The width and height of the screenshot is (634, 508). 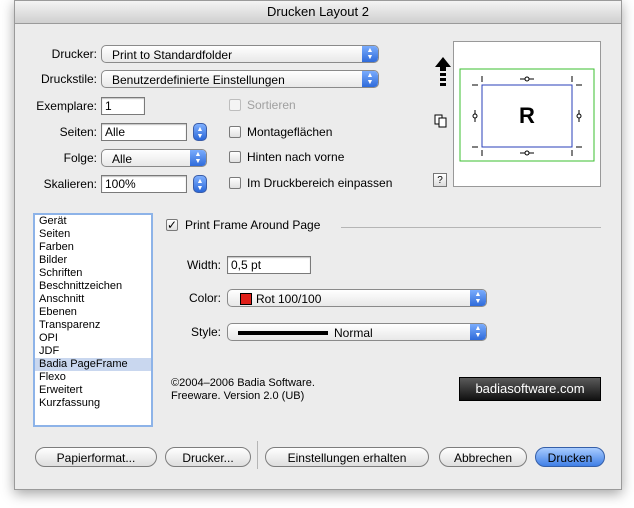 What do you see at coordinates (93, 260) in the screenshot?
I see `category-item: Bilder` at bounding box center [93, 260].